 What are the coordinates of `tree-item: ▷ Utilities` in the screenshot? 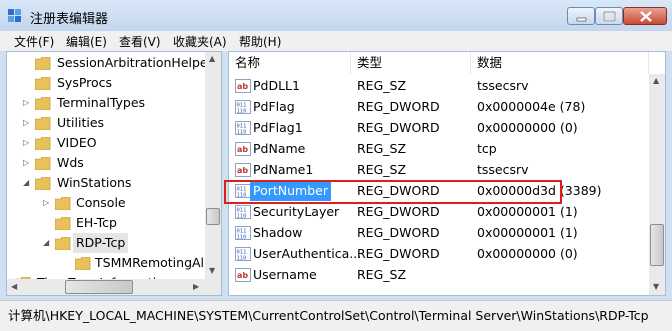 It's located at (107, 123).